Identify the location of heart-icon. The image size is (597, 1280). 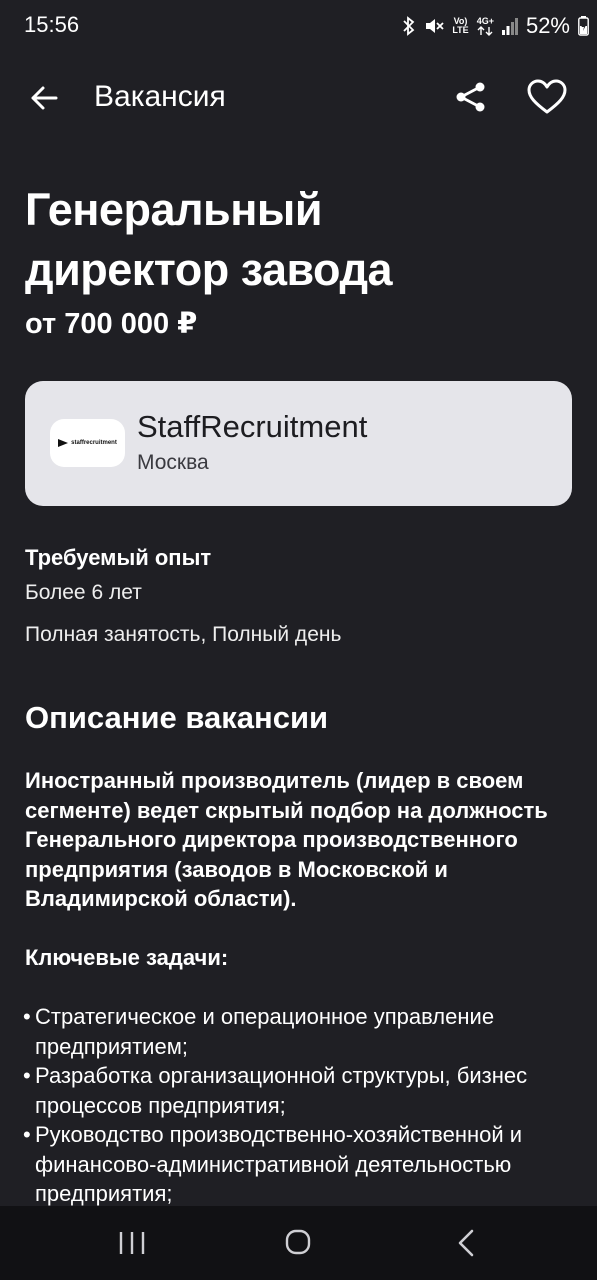
(547, 99).